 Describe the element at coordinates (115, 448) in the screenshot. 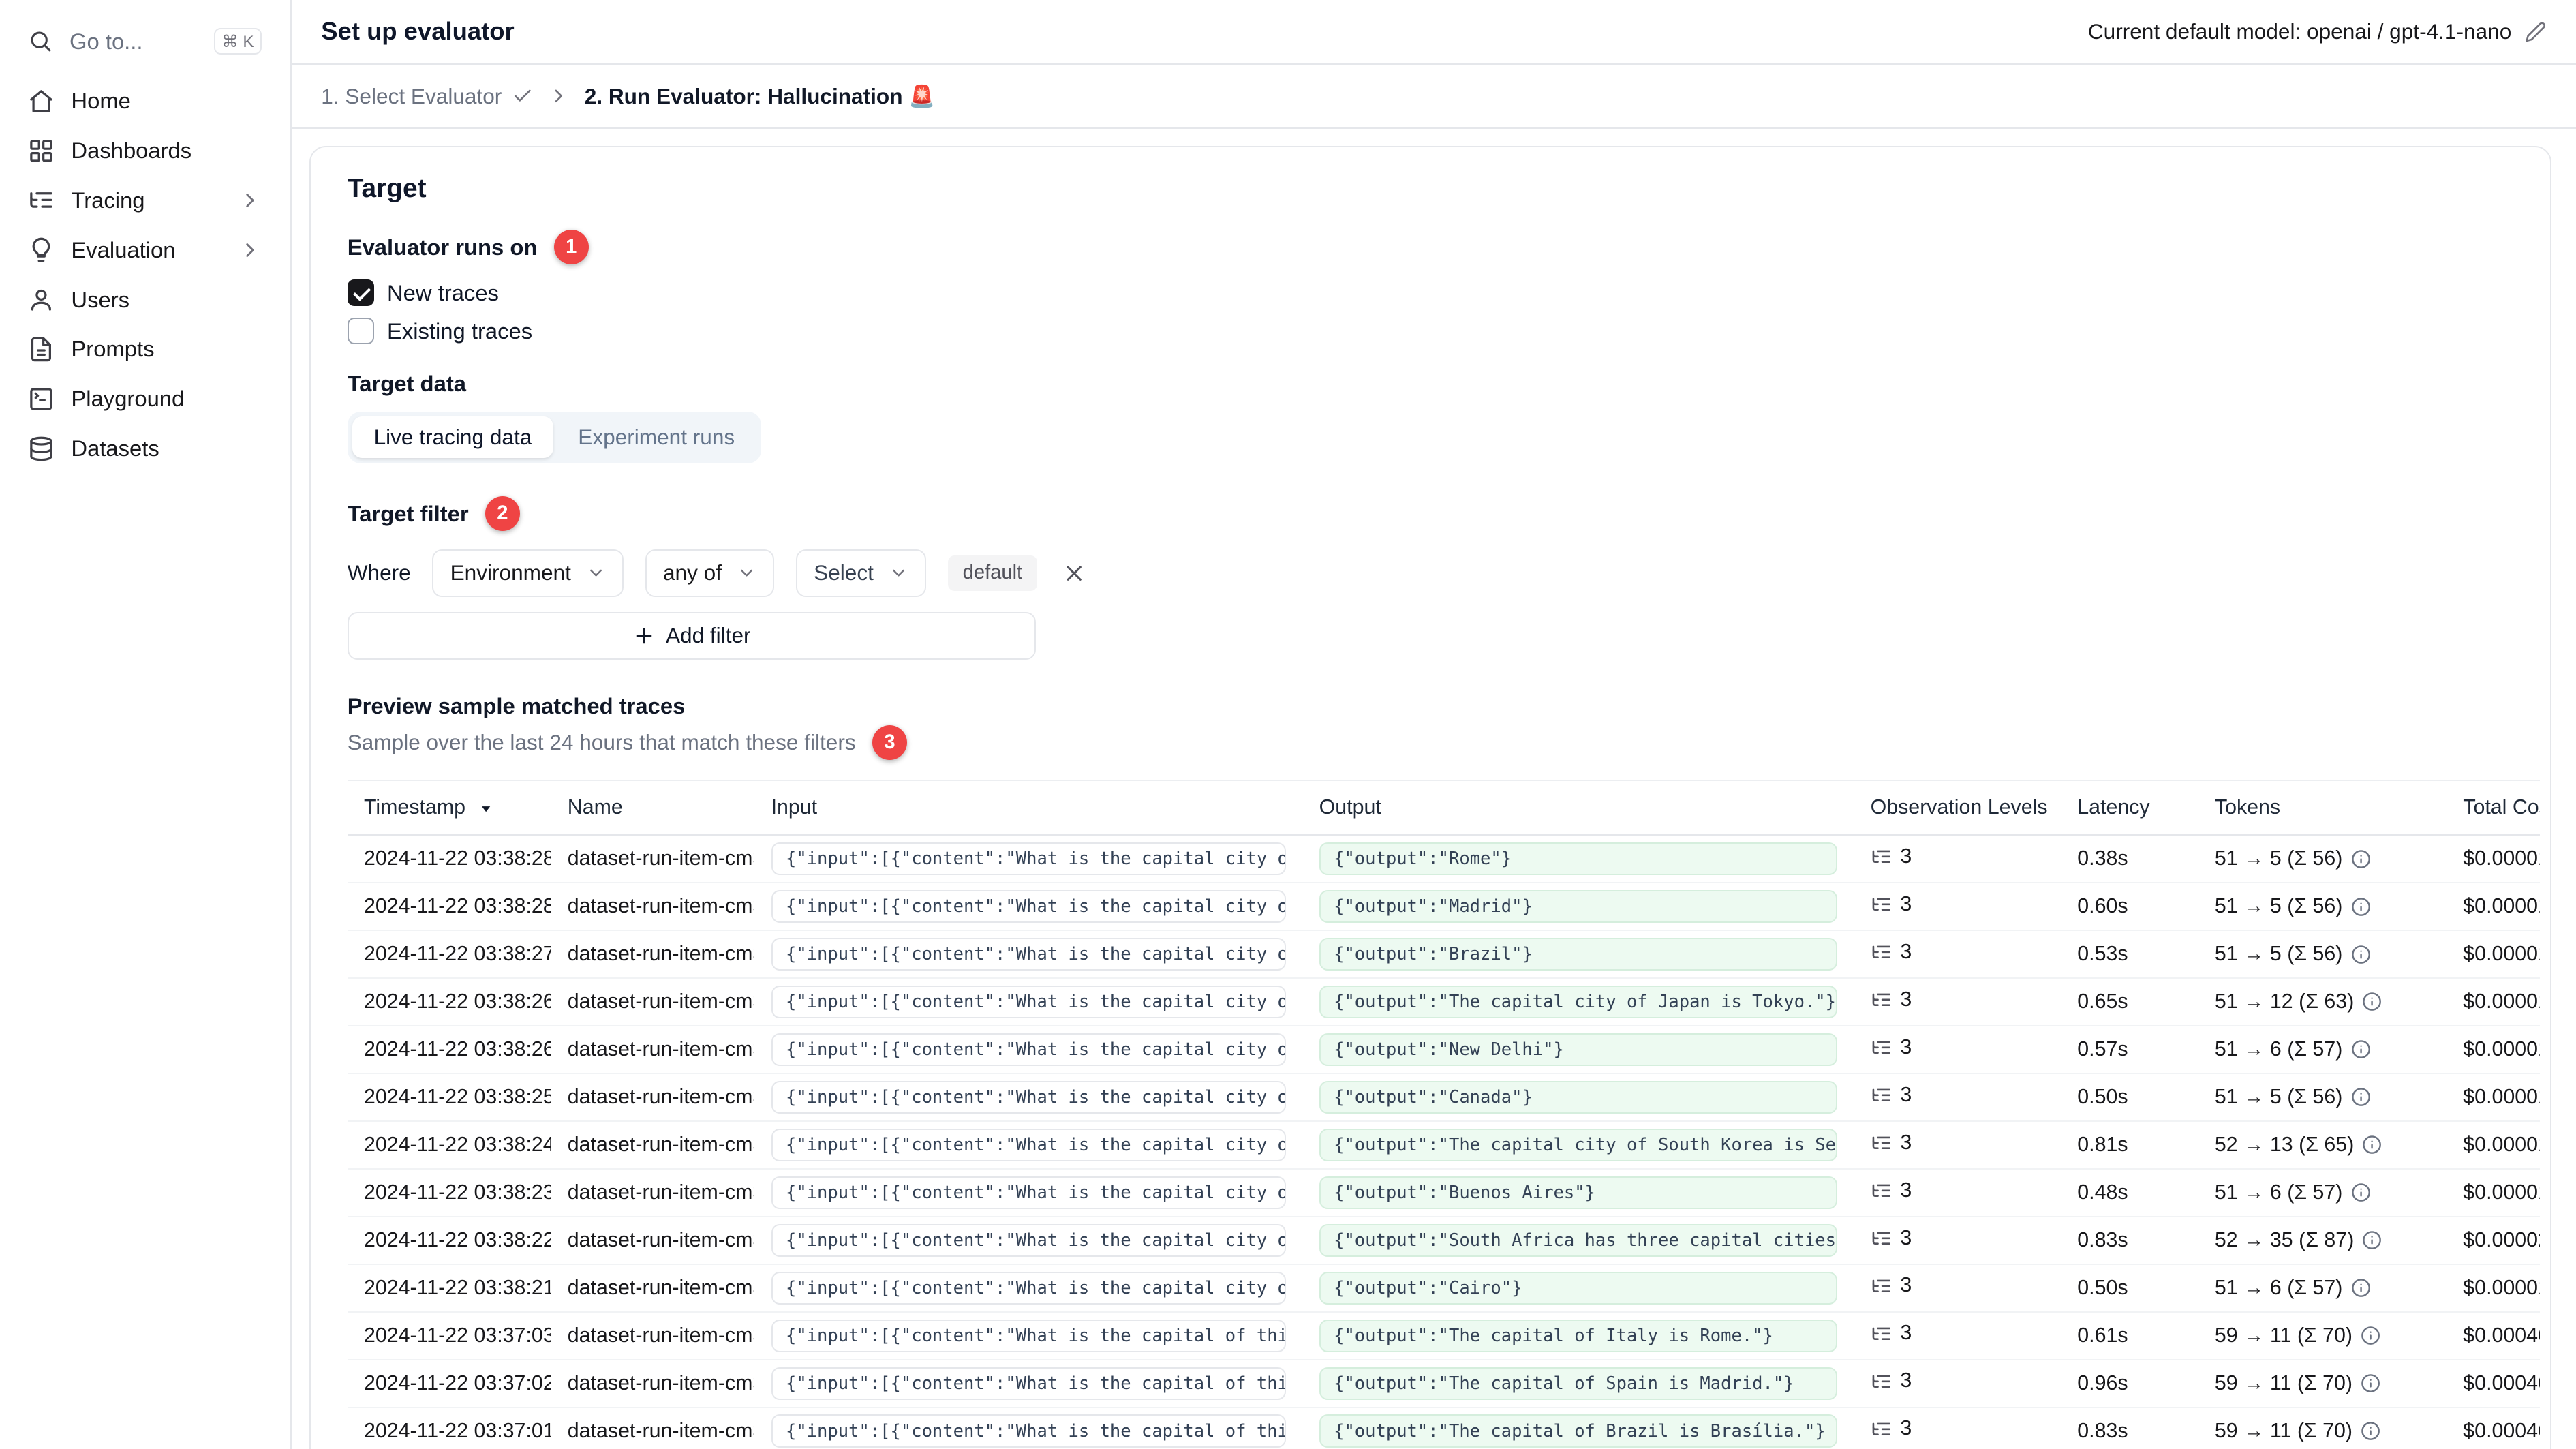

I see `sidebar-item-label: Datasets` at that location.